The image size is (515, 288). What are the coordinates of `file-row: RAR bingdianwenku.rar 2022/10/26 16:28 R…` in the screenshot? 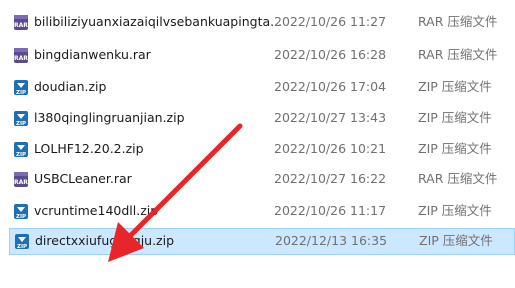 It's located at (257, 55).